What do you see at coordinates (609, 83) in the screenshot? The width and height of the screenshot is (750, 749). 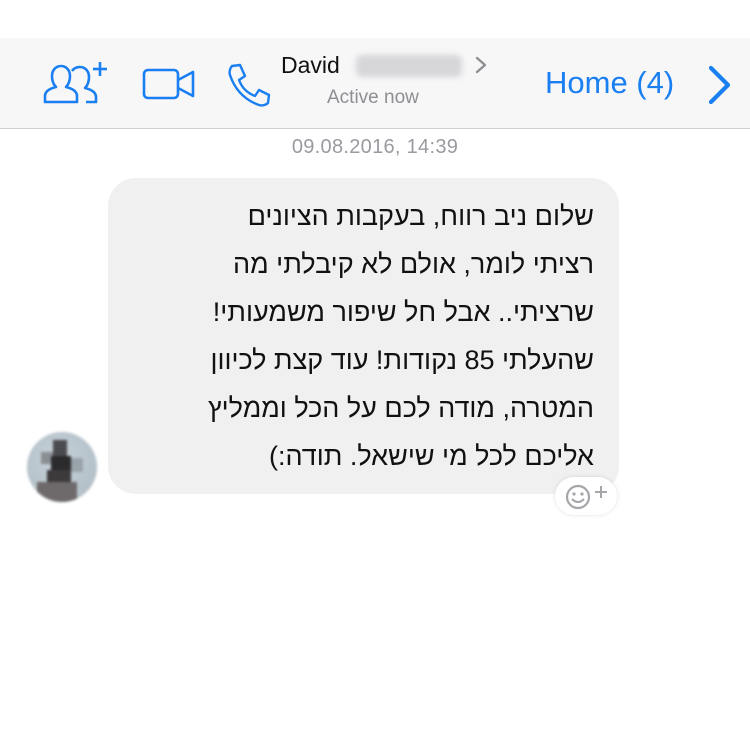 I see `home-button: Home (4)` at bounding box center [609, 83].